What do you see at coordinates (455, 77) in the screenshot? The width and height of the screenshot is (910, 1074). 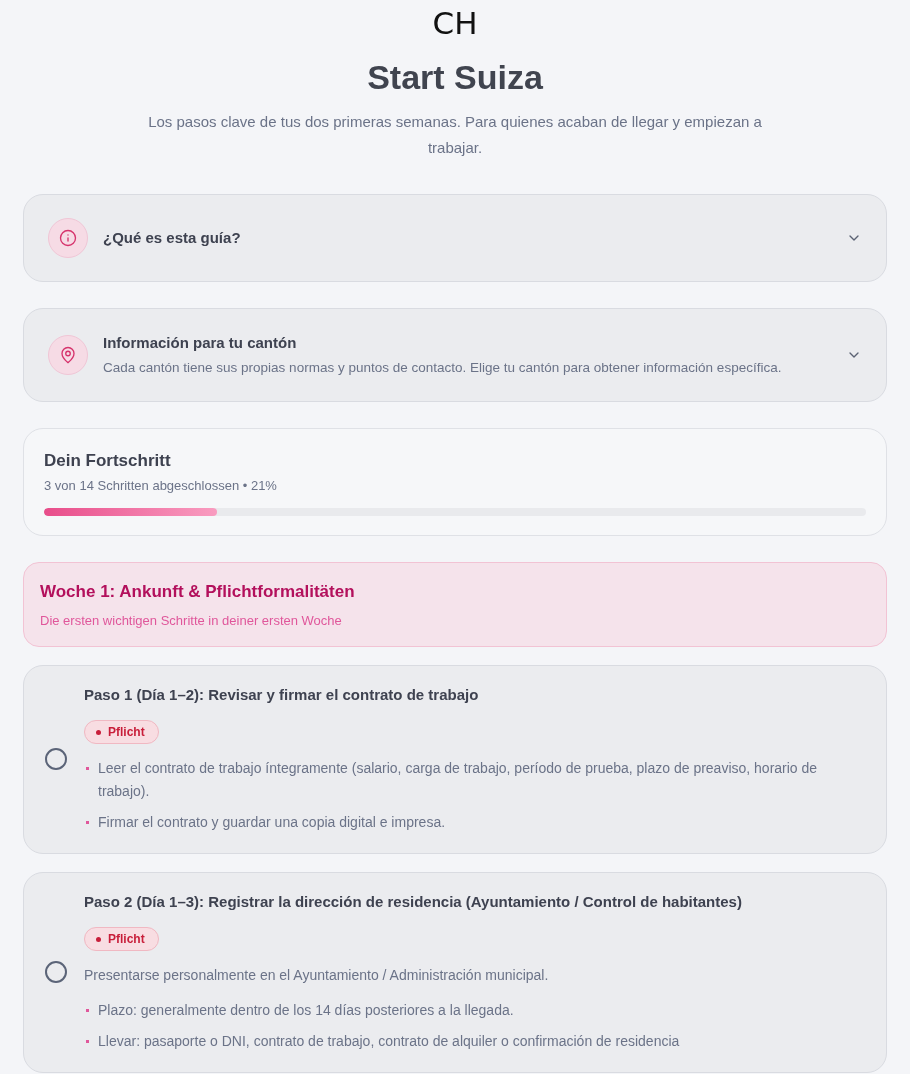 I see `page-title: Start Suiza` at bounding box center [455, 77].